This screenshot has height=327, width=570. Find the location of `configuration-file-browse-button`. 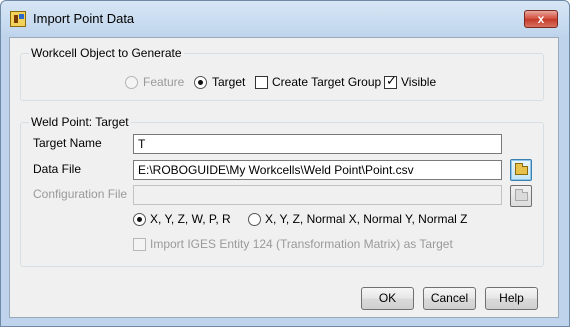

configuration-file-browse-button is located at coordinates (521, 196).